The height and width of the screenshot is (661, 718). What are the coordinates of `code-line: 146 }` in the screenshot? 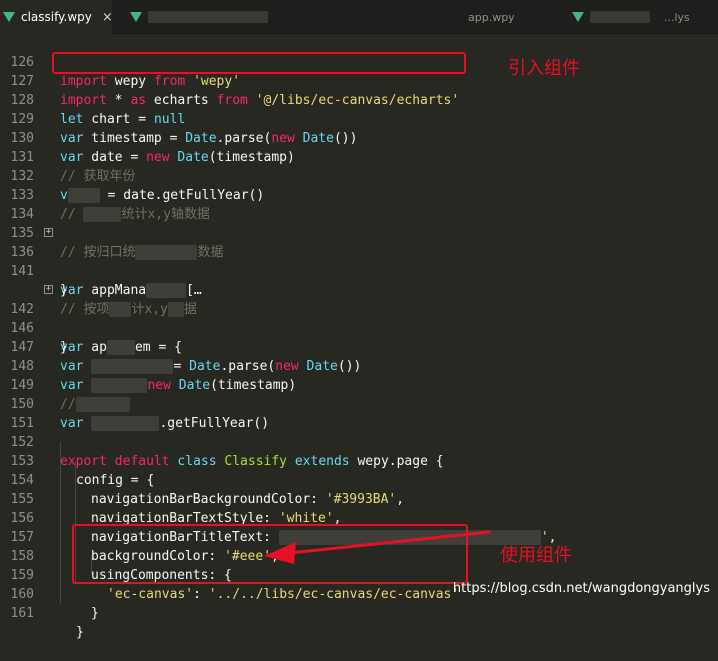 It's located at (359, 327).